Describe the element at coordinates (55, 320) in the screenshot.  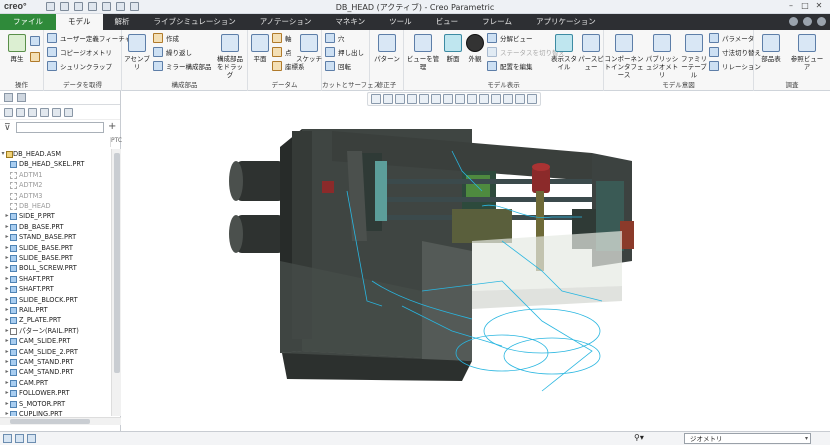
I see `tree-item: ▸ Z_PLATE.PRT` at that location.